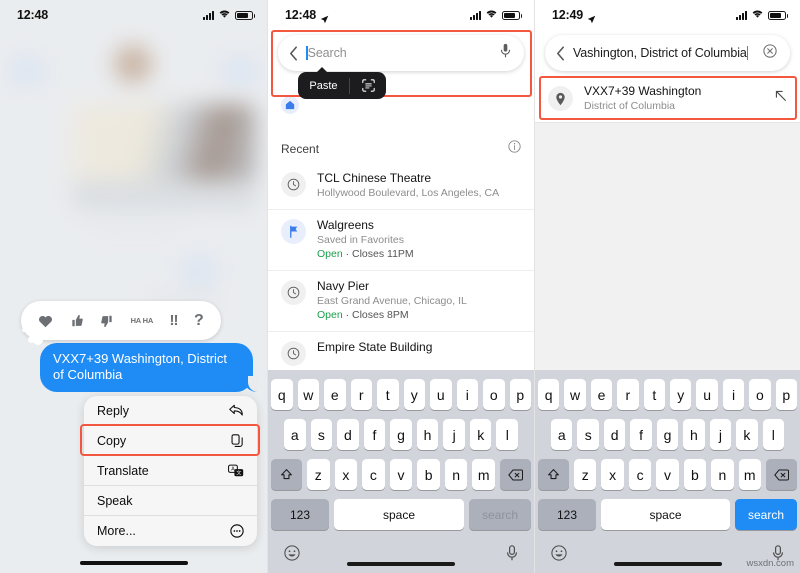  What do you see at coordinates (107, 321) in the screenshot?
I see `thumbs-down-icon` at bounding box center [107, 321].